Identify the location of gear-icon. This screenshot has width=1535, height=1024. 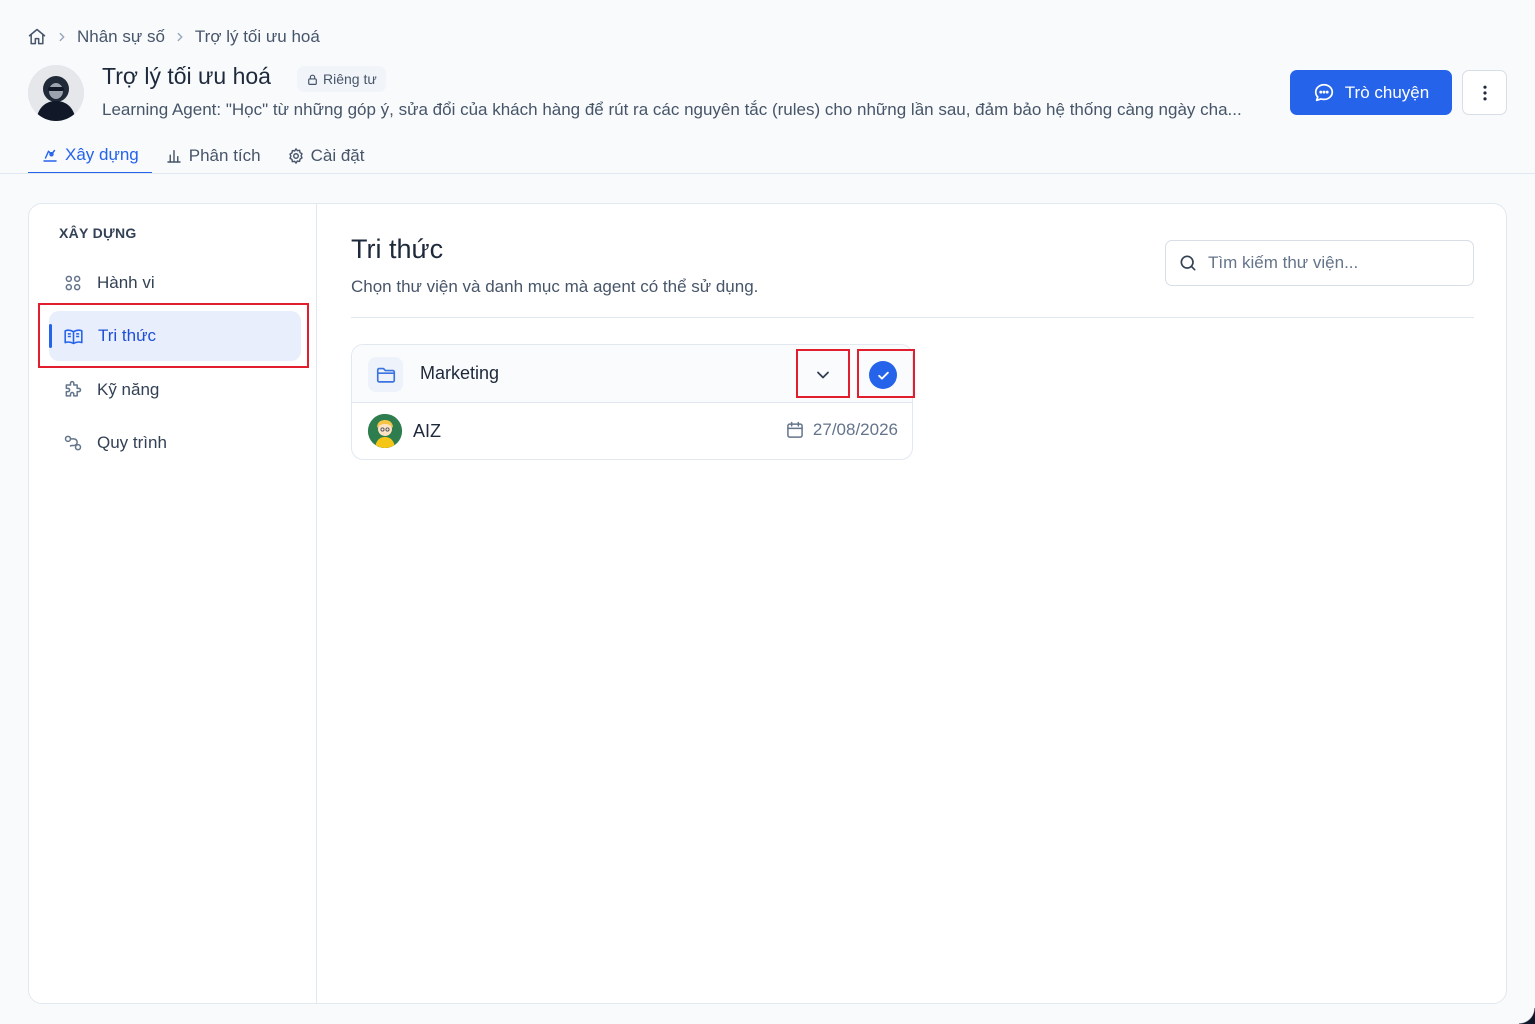
(295, 156).